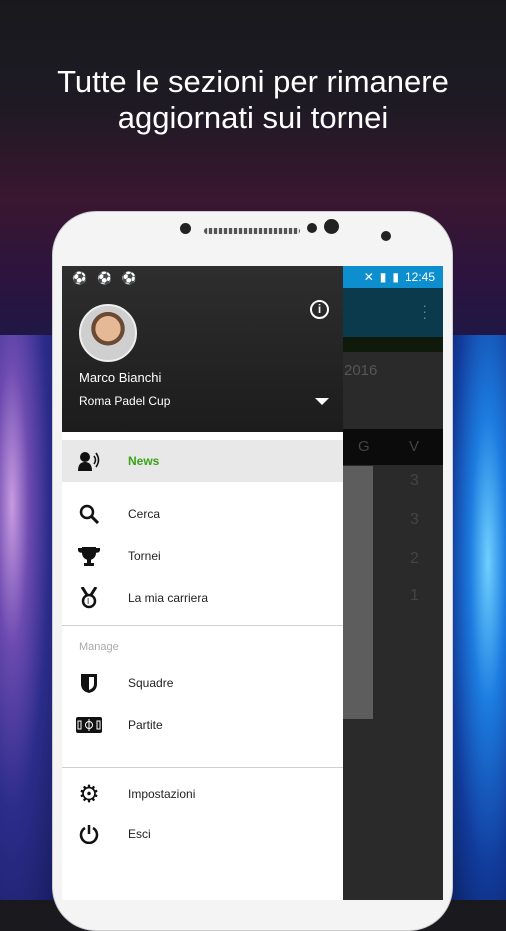  I want to click on table-cell: 1, so click(414, 595).